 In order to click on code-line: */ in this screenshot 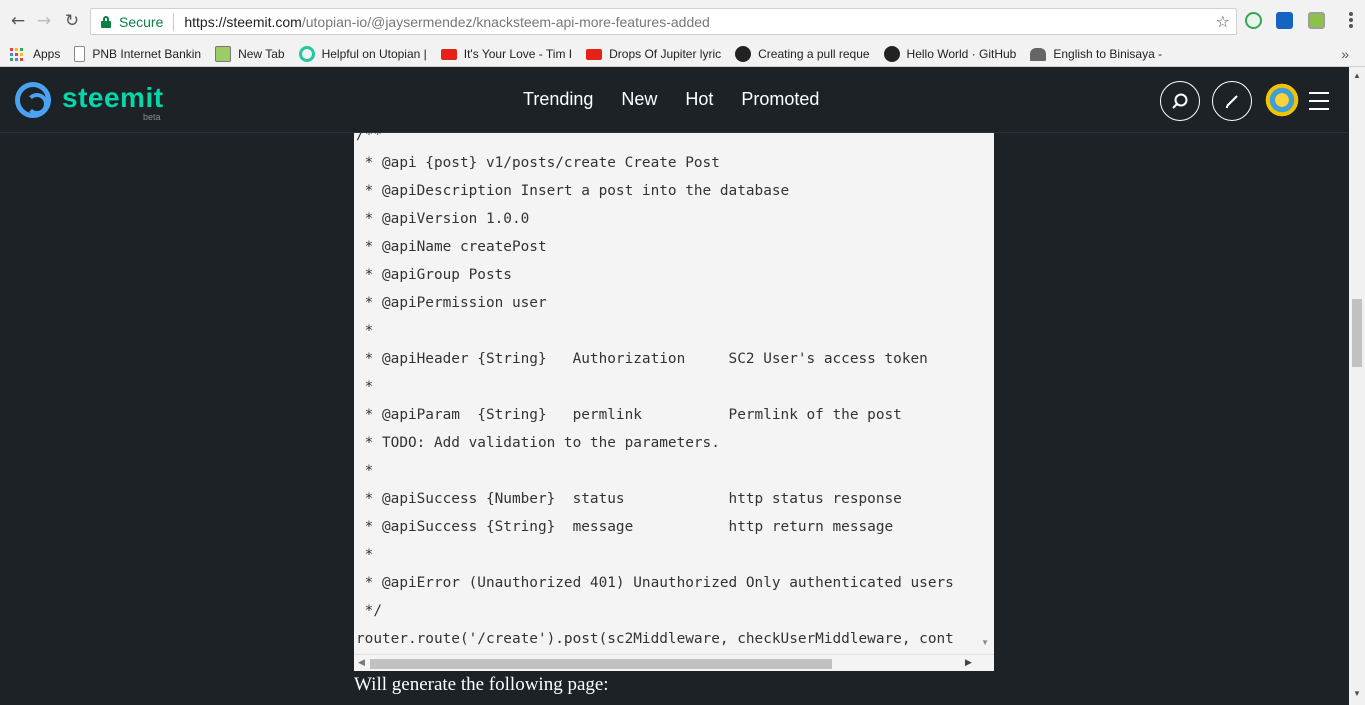, I will do `click(369, 611)`.